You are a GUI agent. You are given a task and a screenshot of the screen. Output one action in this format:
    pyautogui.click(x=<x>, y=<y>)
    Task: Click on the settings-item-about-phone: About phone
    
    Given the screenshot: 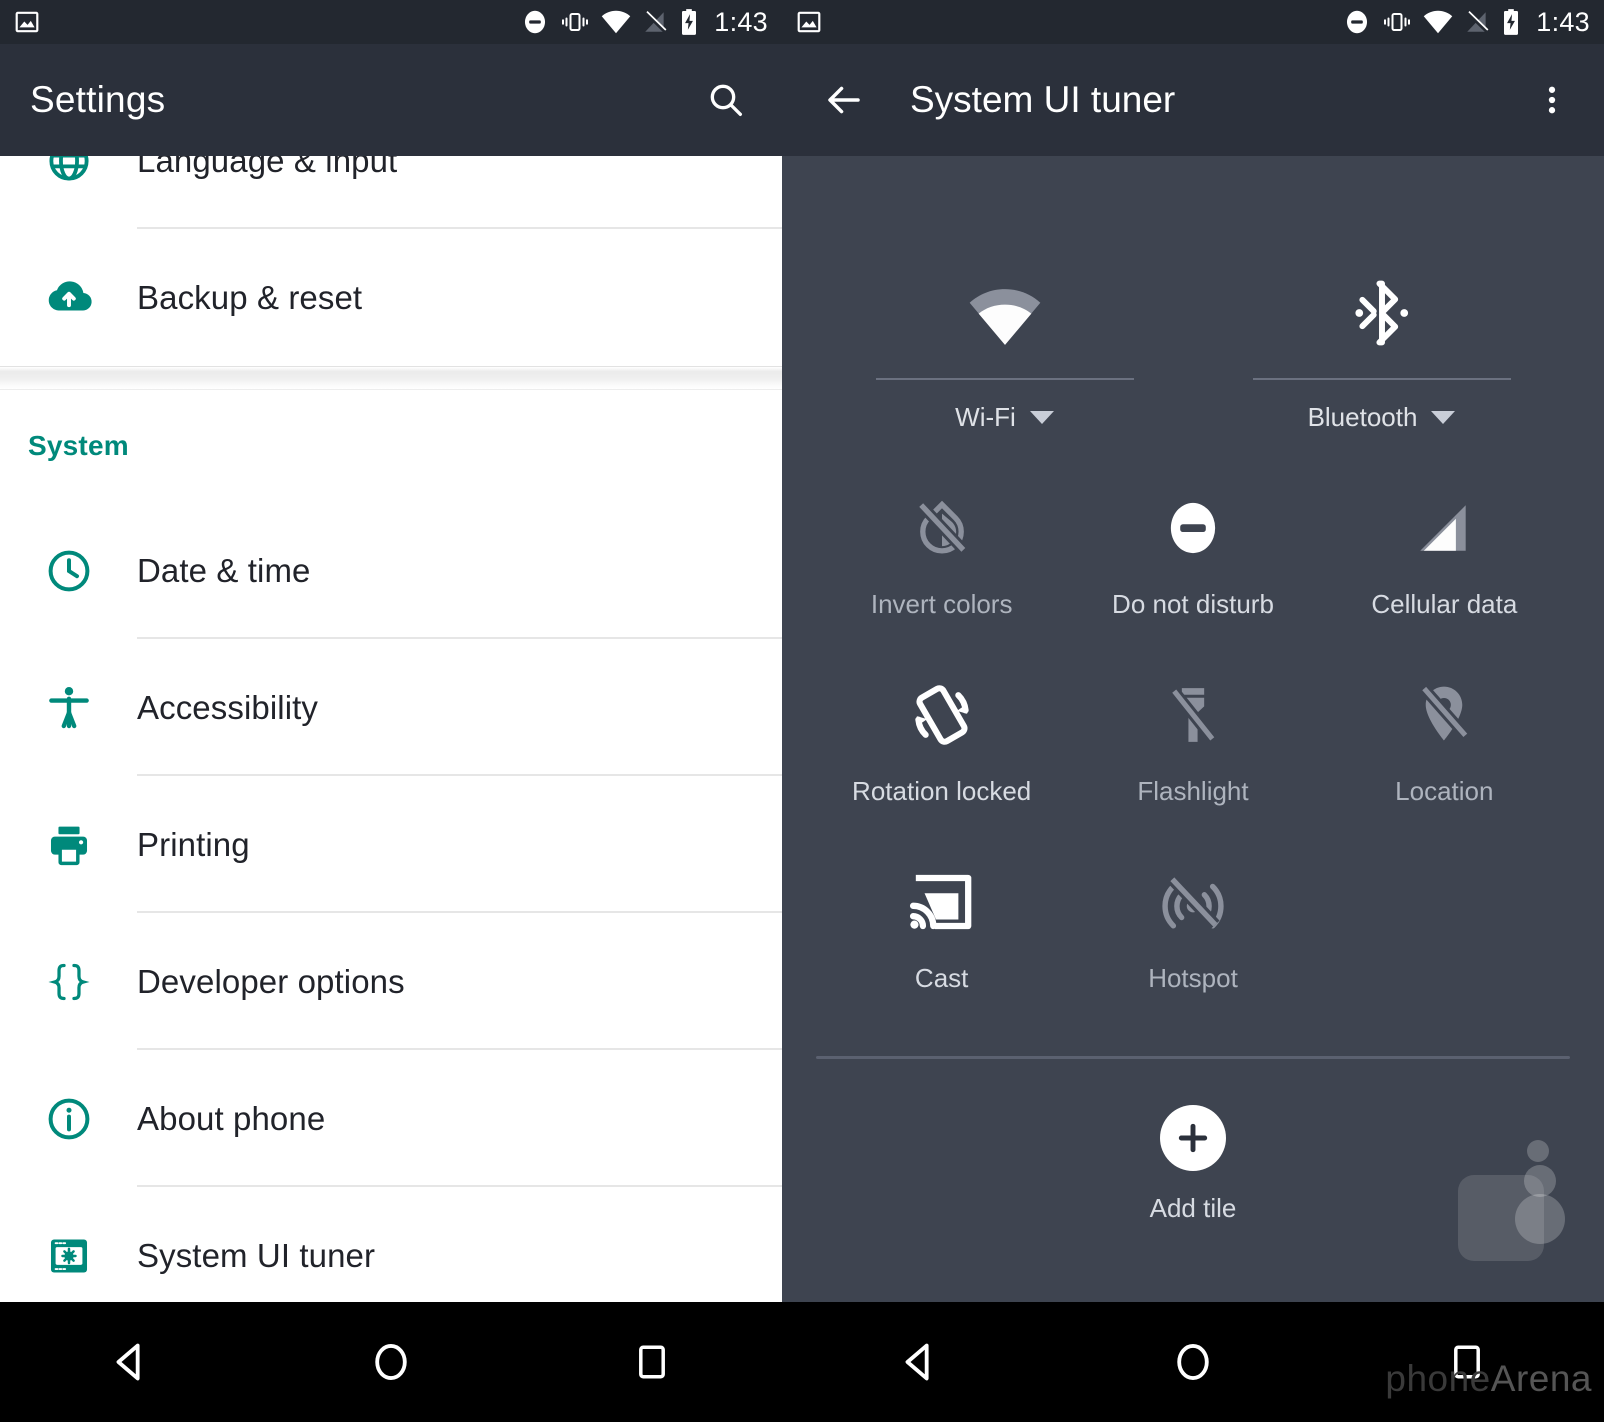 What is the action you would take?
    pyautogui.click(x=391, y=1118)
    